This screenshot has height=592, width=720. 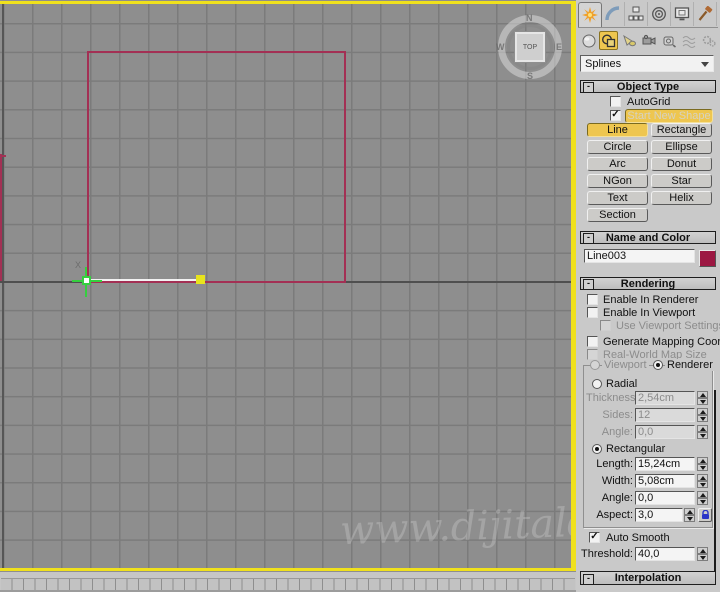 What do you see at coordinates (681, 198) in the screenshot?
I see `helix-button: Helix` at bounding box center [681, 198].